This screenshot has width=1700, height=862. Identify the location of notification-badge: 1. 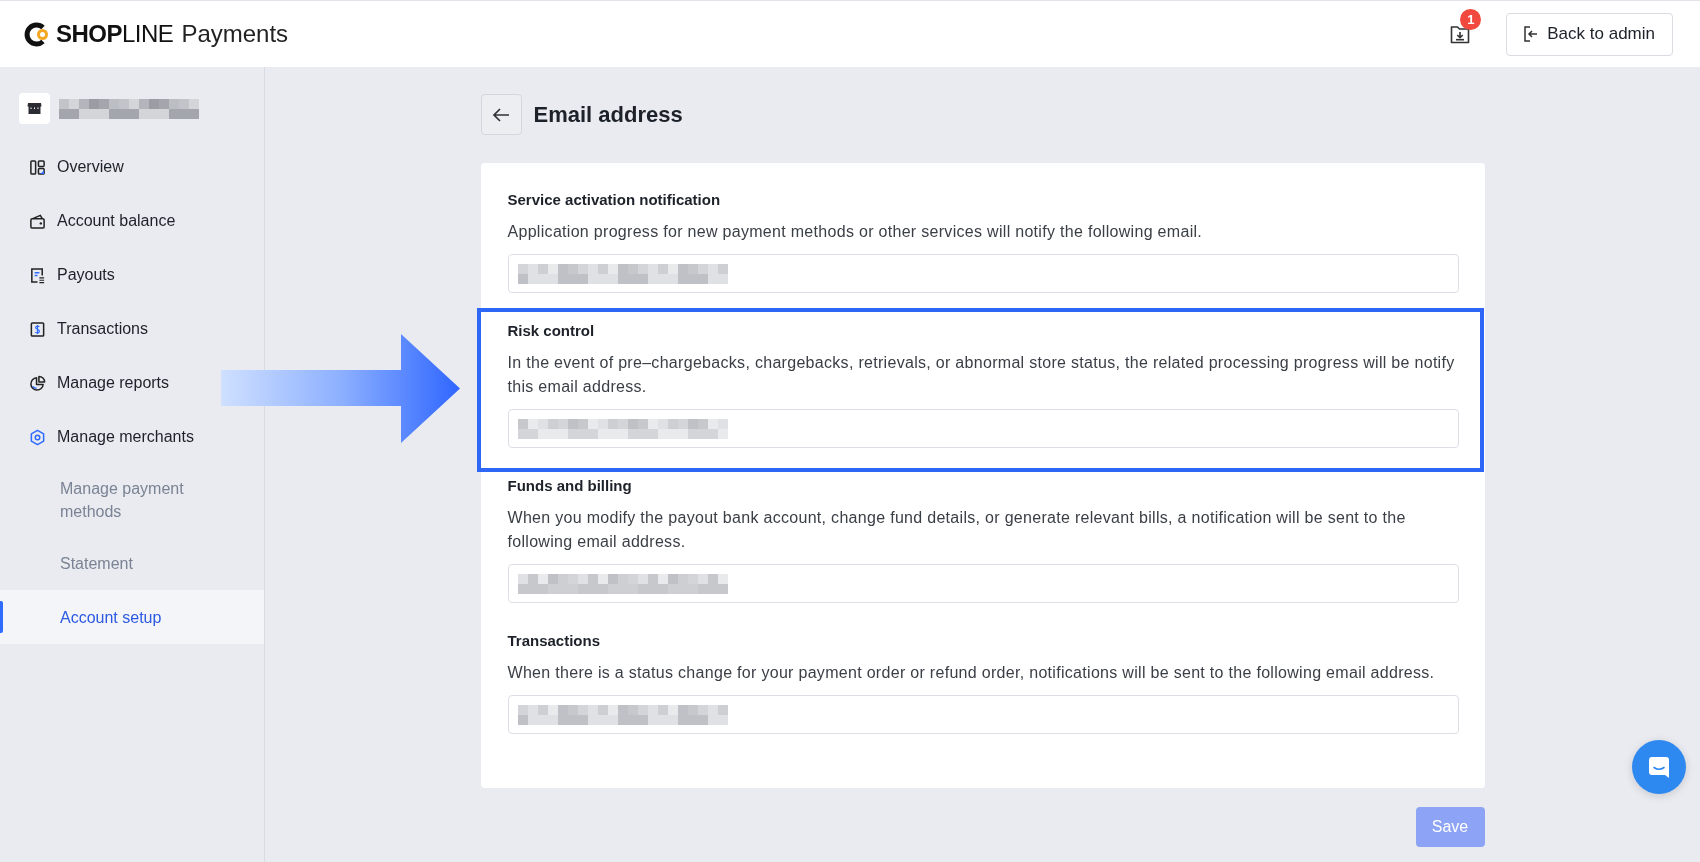
(1471, 19).